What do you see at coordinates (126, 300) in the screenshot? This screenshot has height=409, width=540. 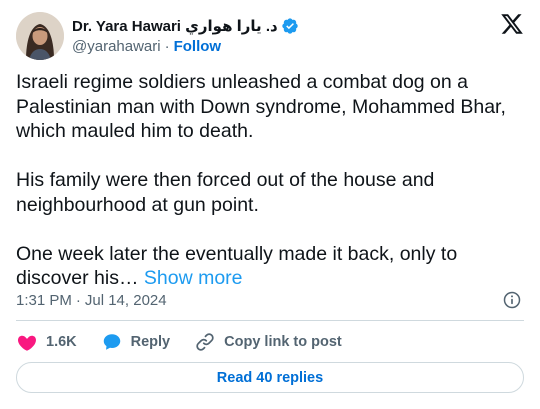 I see `post-date: Jul 14, 2024` at bounding box center [126, 300].